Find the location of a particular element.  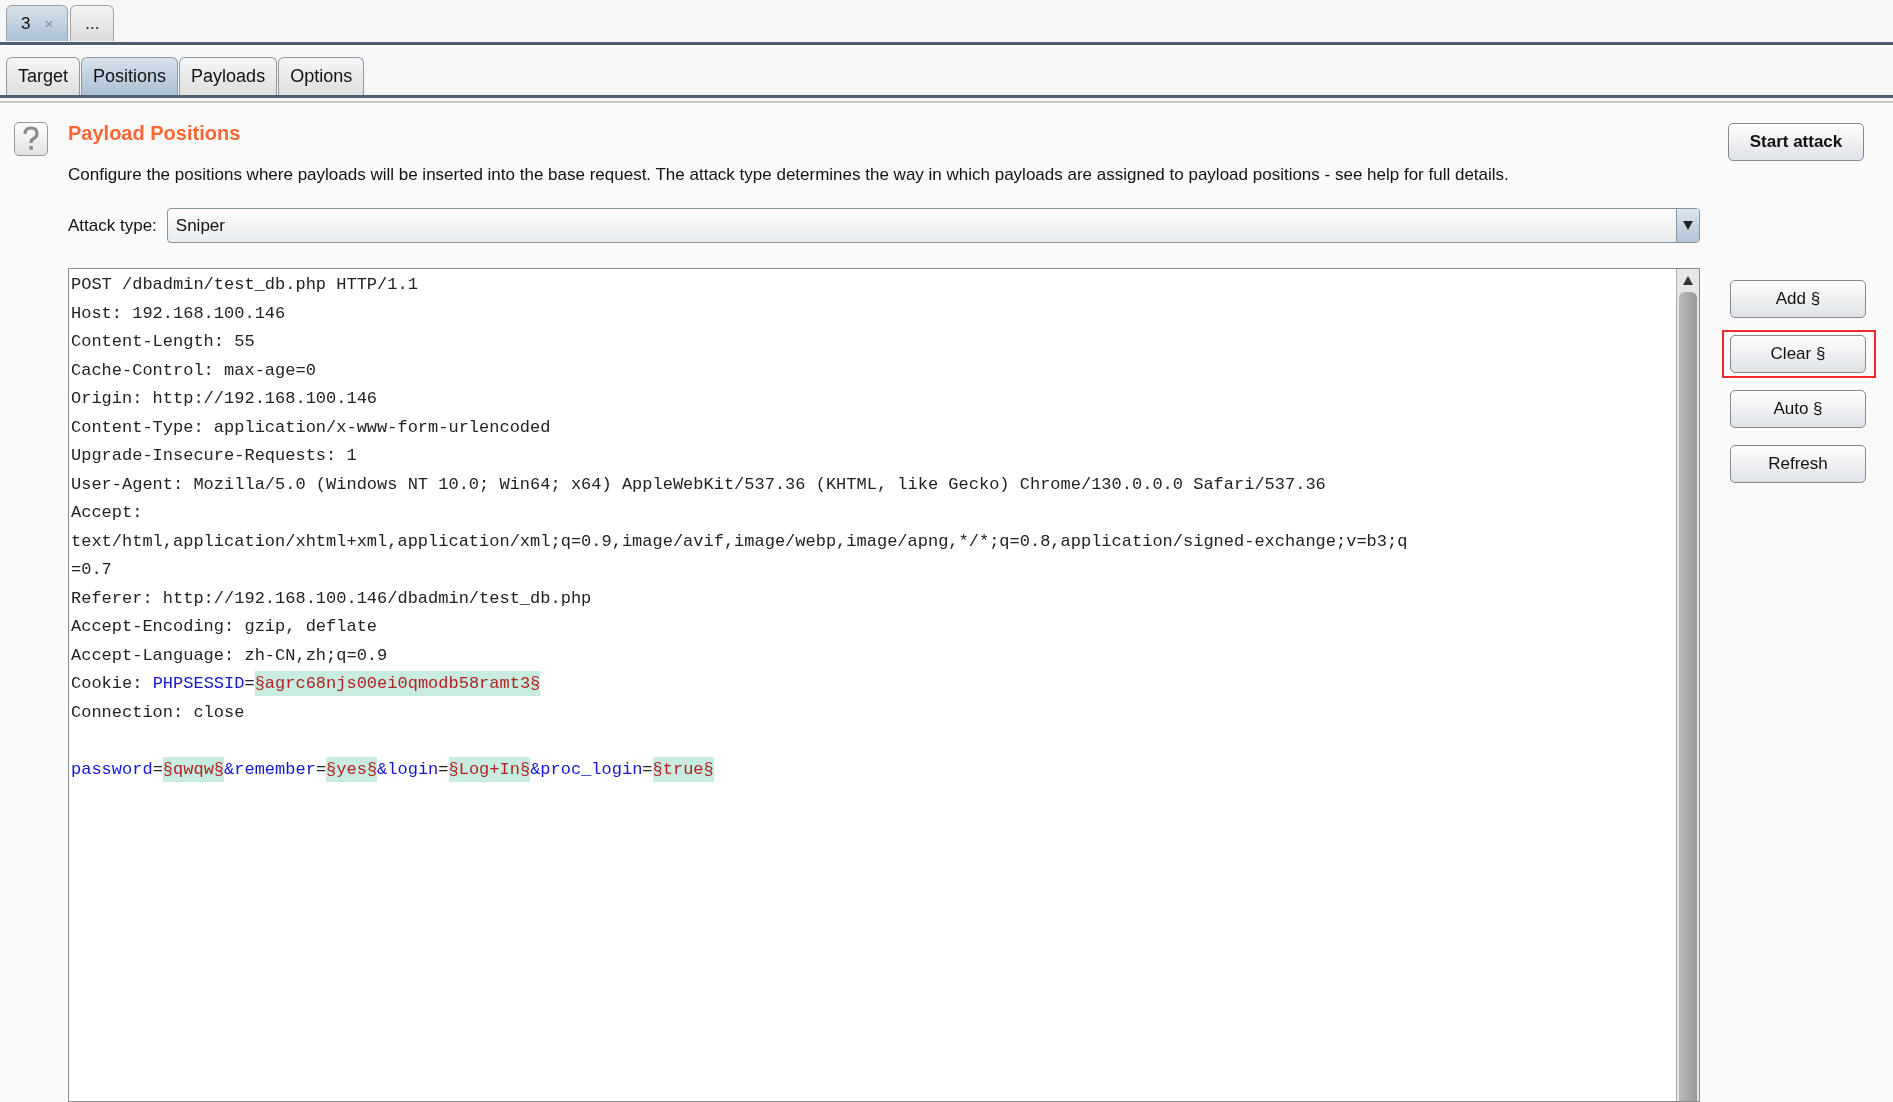

payload-marker: §Log+In§ is located at coordinates (489, 769).